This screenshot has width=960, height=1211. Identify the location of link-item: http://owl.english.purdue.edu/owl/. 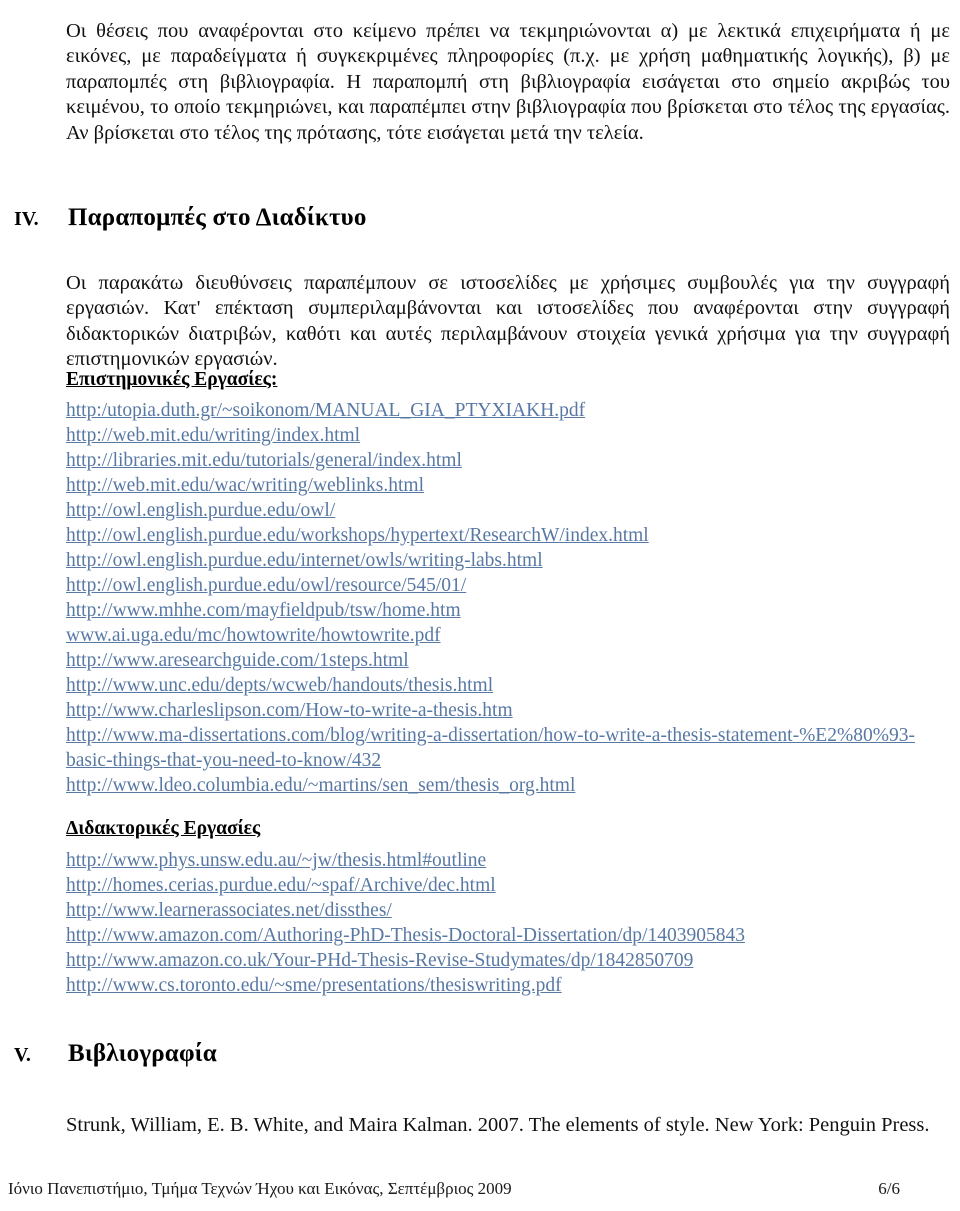
(511, 510).